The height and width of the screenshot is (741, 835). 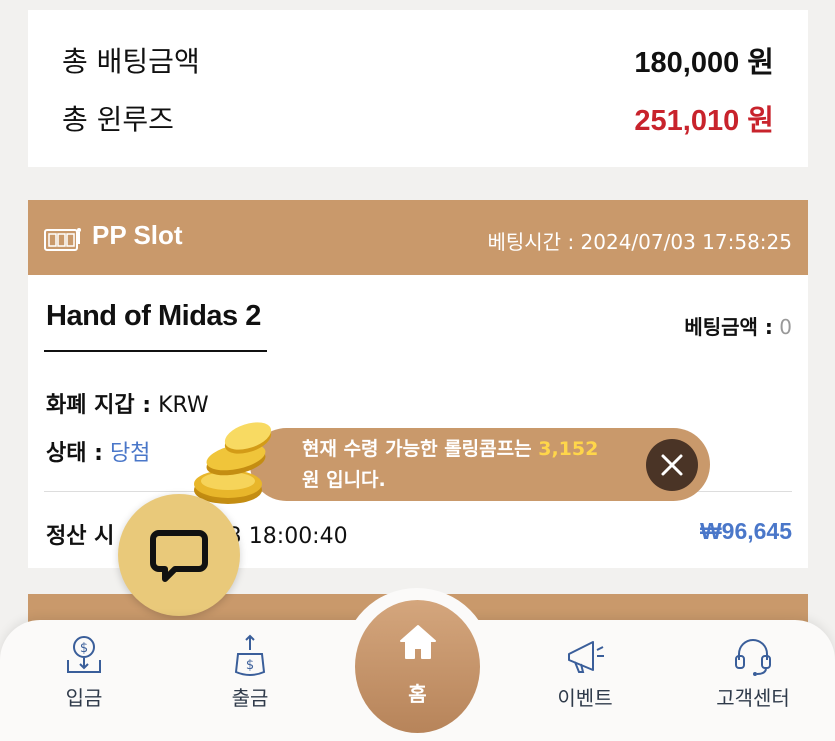 What do you see at coordinates (74, 453) in the screenshot?
I see `status-label: 상태 :` at bounding box center [74, 453].